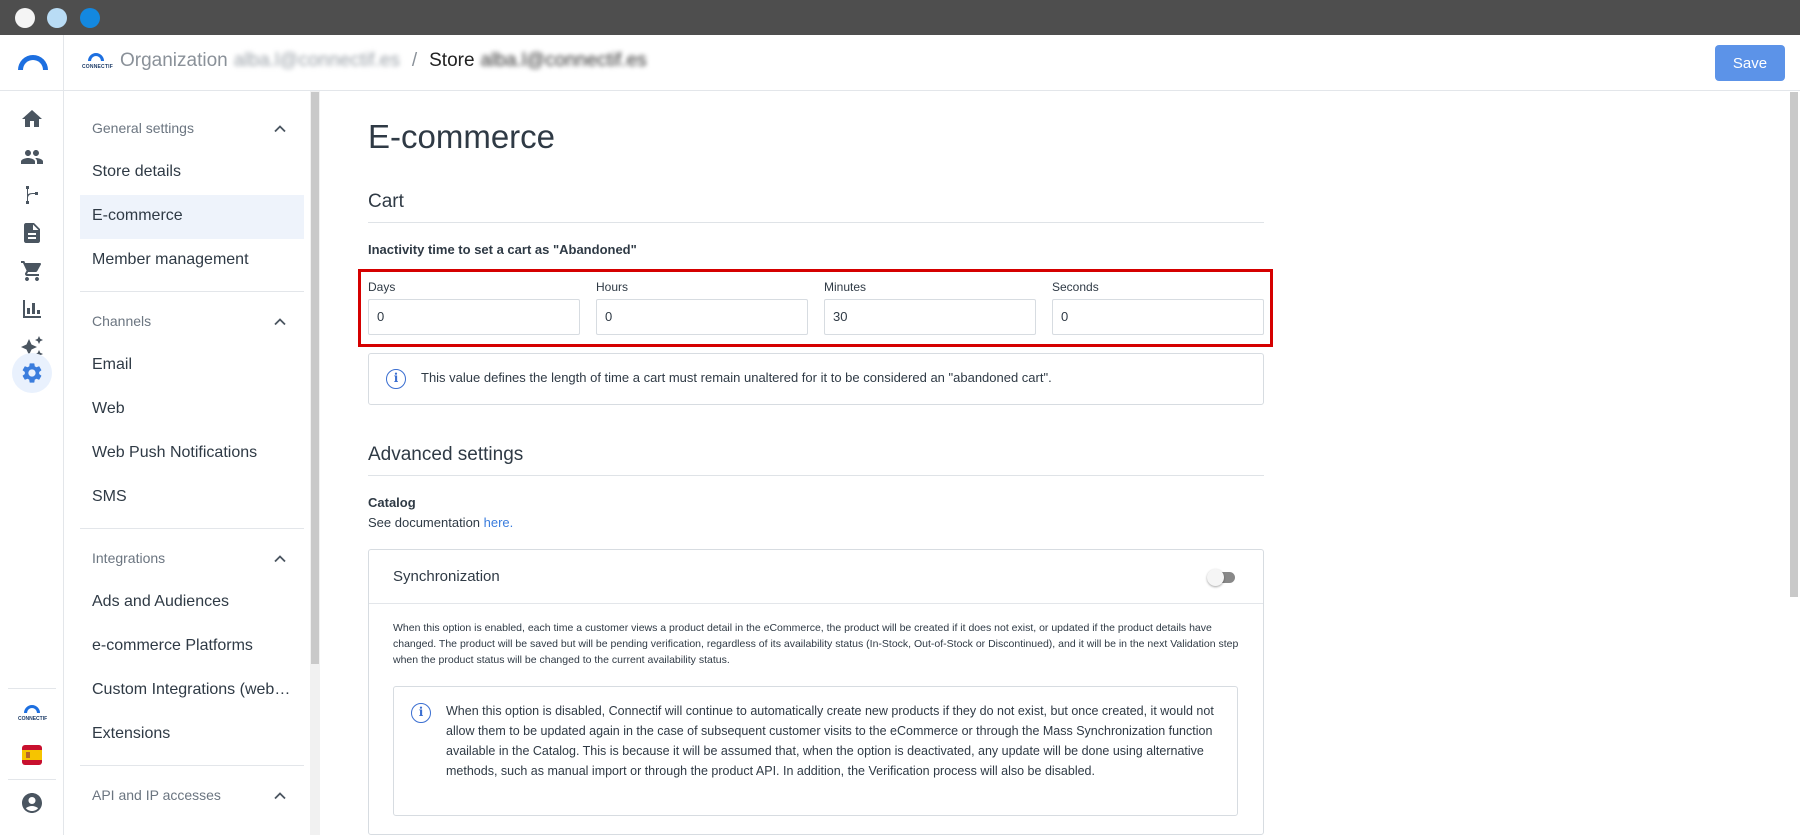  What do you see at coordinates (170, 259) in the screenshot?
I see `nav-item-label: Member management` at bounding box center [170, 259].